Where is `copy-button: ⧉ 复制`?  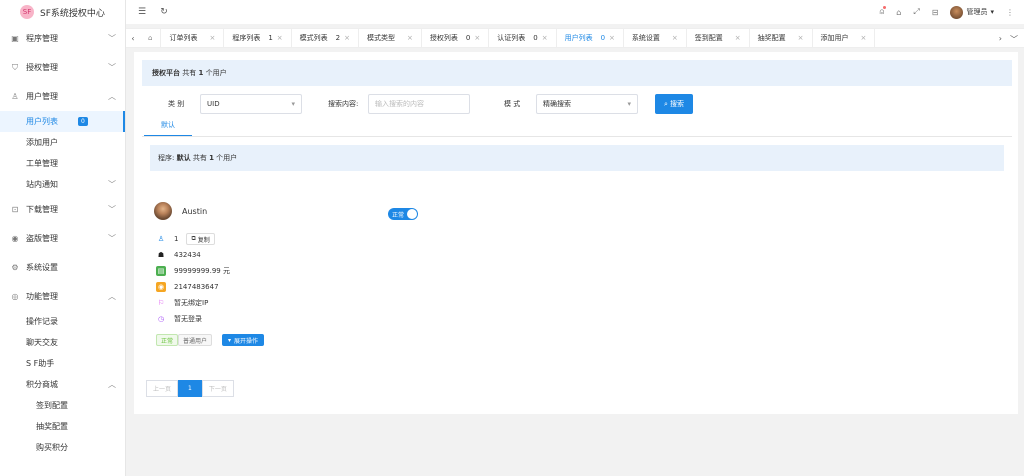
copy-button: ⧉ 复制 is located at coordinates (200, 239).